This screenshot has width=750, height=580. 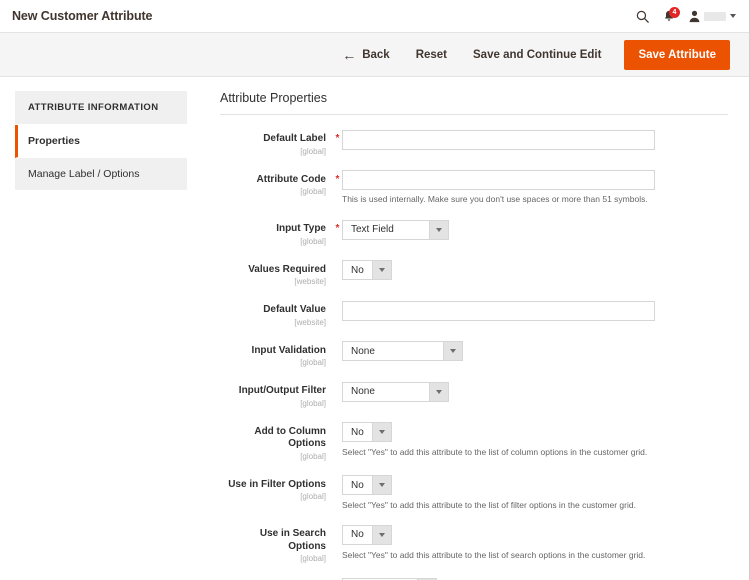 I want to click on user-menu, so click(x=712, y=16).